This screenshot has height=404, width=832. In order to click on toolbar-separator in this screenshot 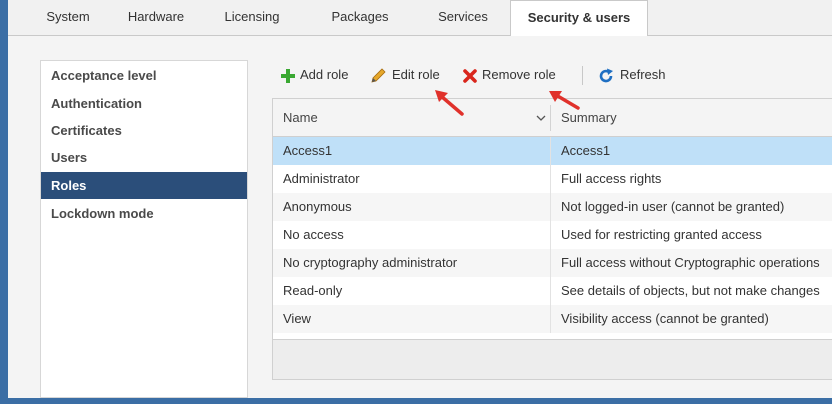, I will do `click(582, 75)`.